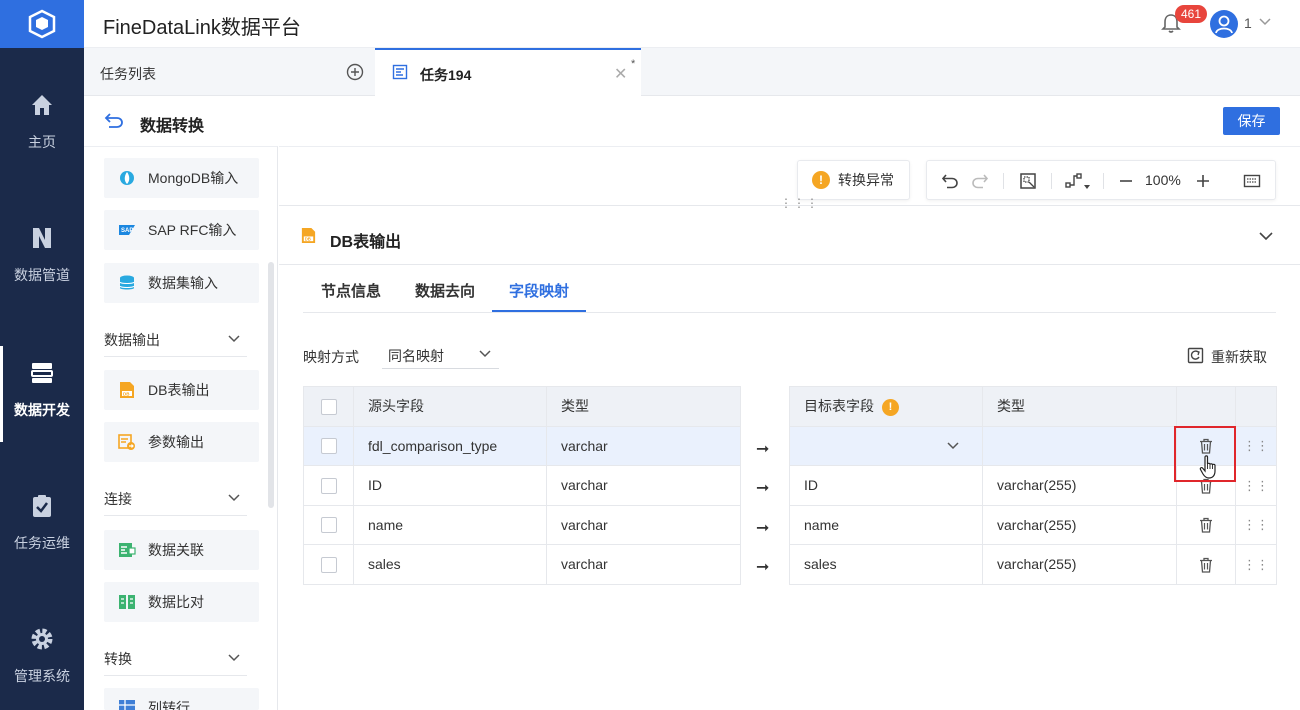  What do you see at coordinates (450, 485) in the screenshot?
I see `source-field-cell: ID` at bounding box center [450, 485].